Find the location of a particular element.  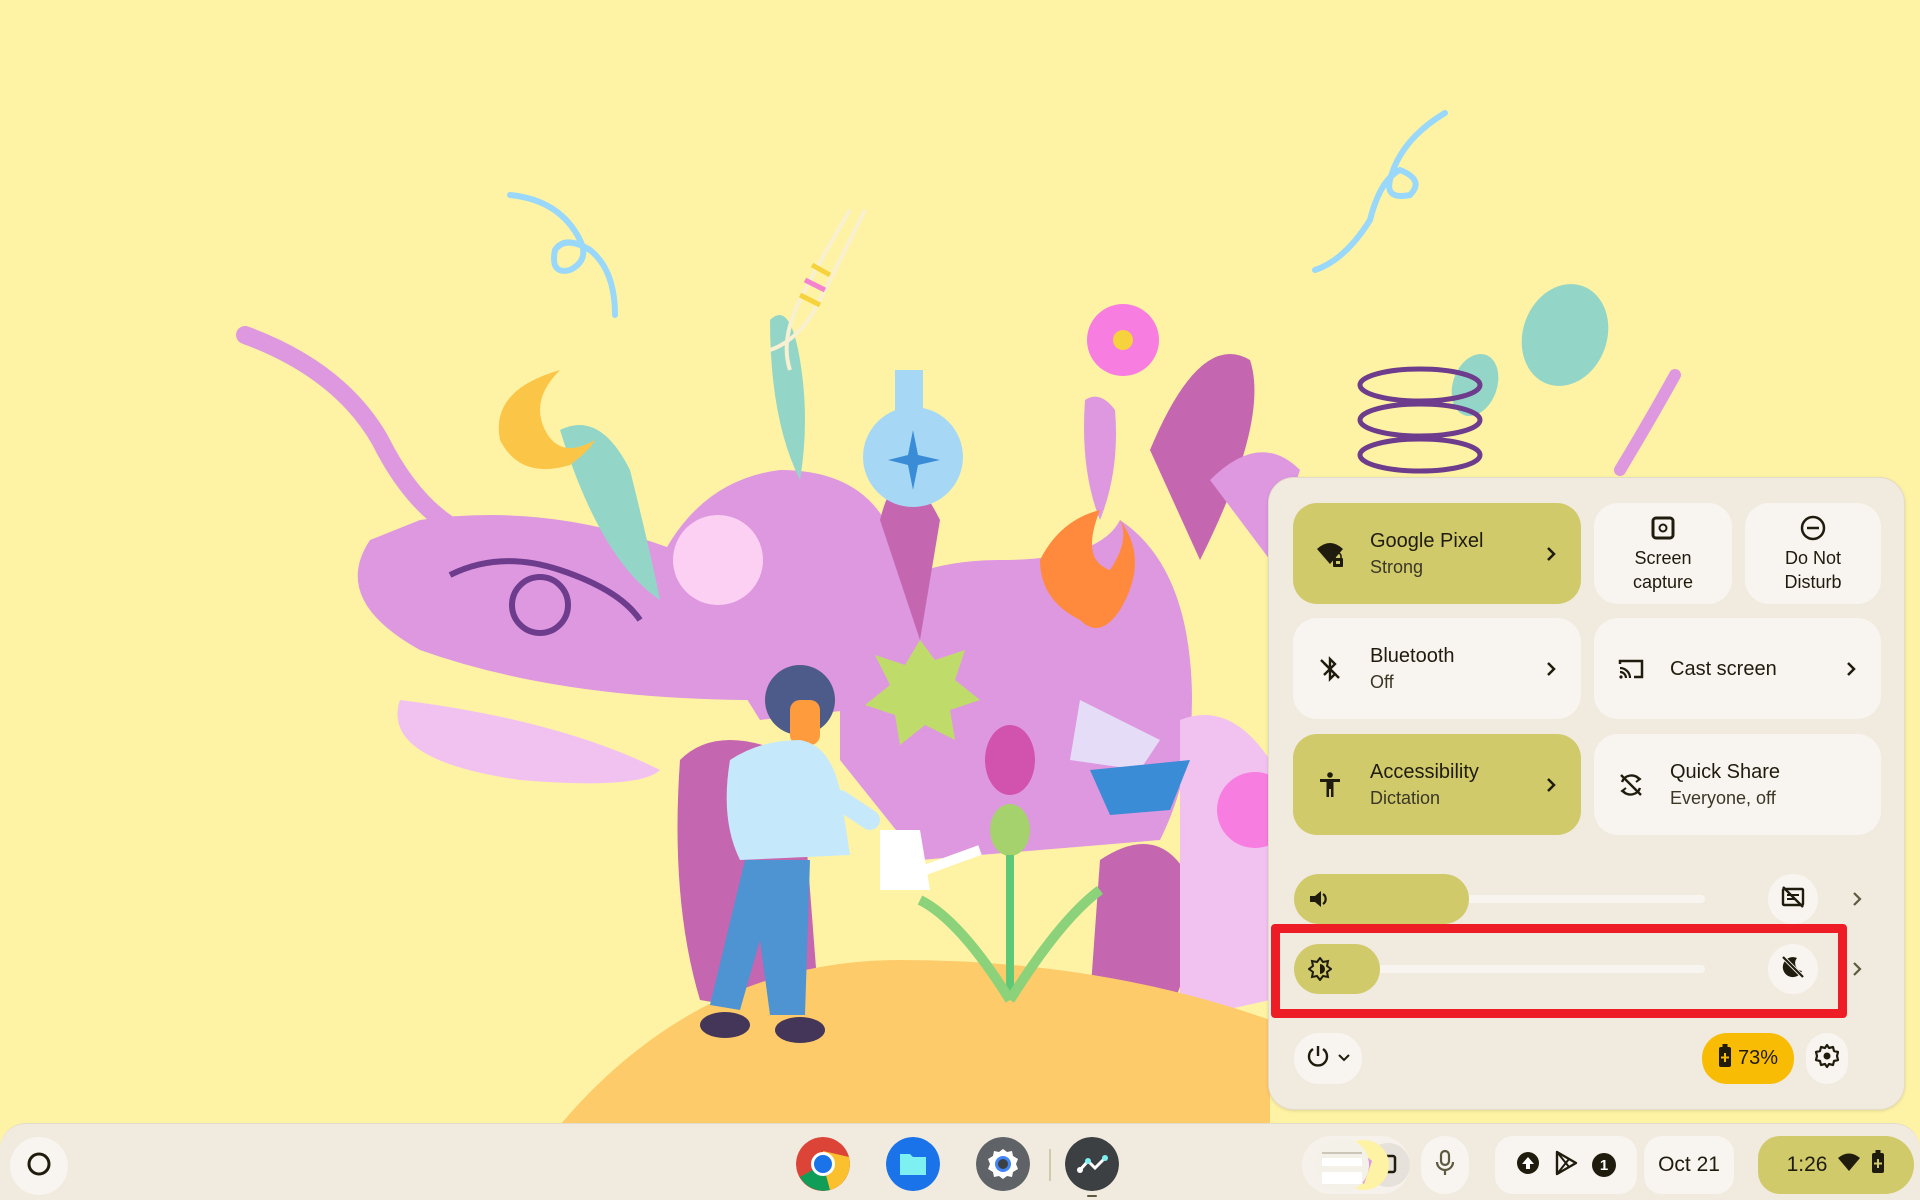

shelf-app-settings is located at coordinates (1003, 1164).